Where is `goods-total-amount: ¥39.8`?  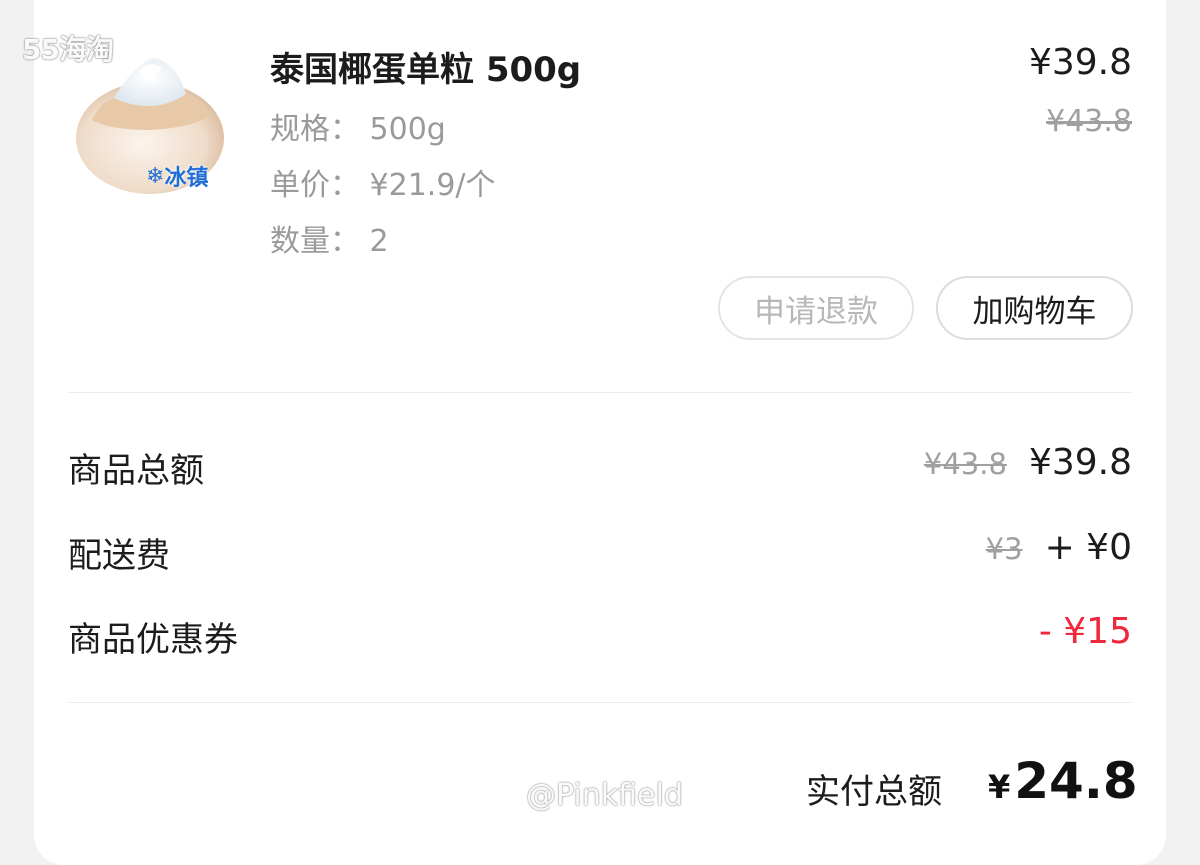 goods-total-amount: ¥39.8 is located at coordinates (1080, 462).